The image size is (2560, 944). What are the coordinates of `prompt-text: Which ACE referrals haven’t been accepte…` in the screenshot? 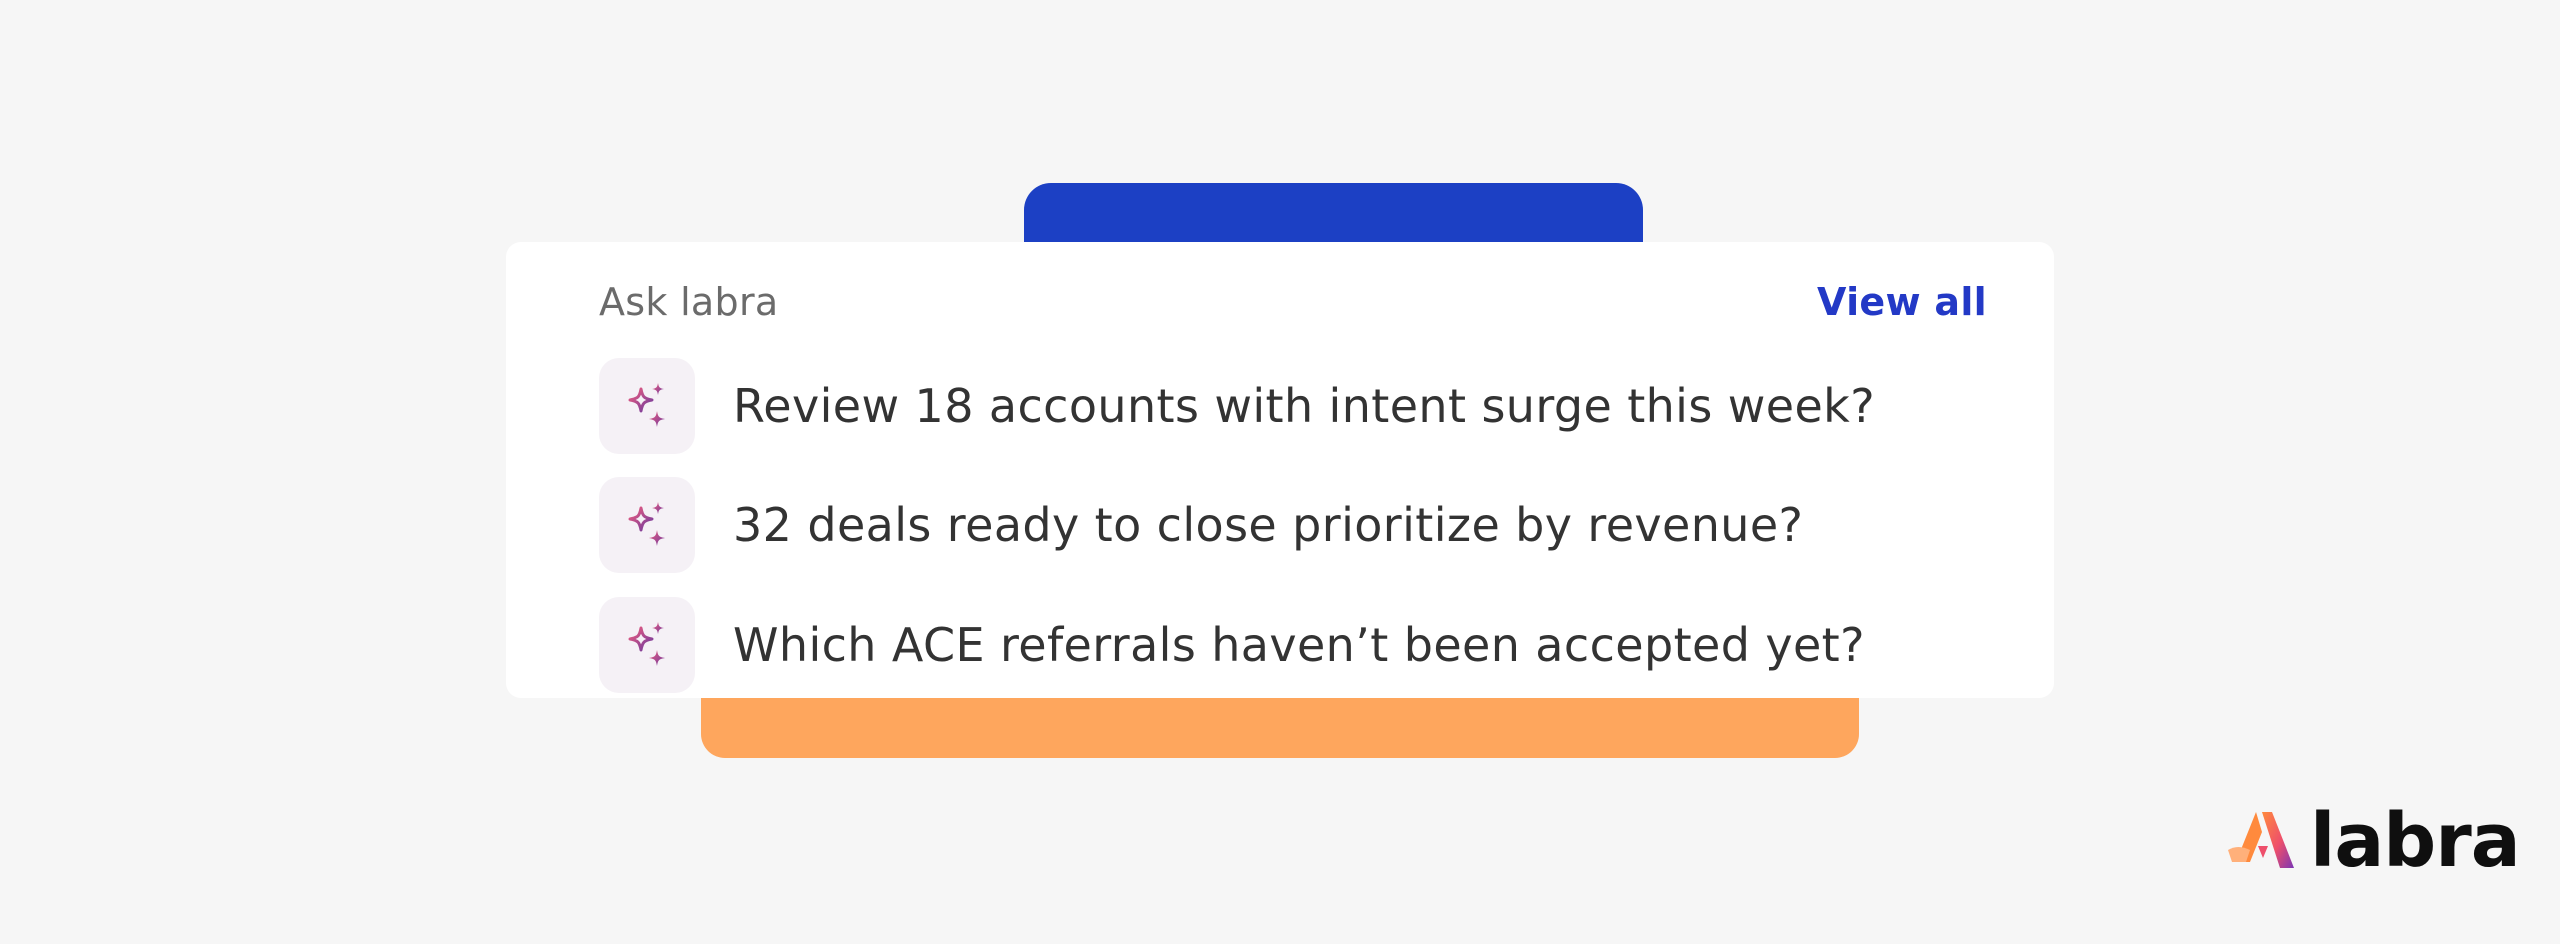 It's located at (1299, 645).